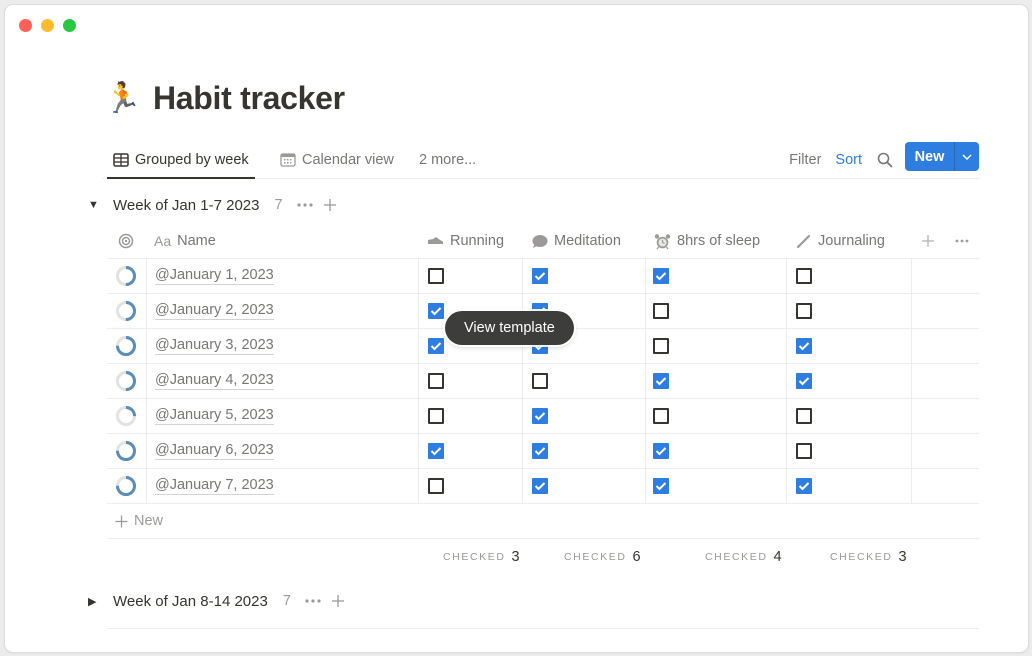  Describe the element at coordinates (94, 205) in the screenshot. I see `collapse-triangle-icon: ▼` at that location.